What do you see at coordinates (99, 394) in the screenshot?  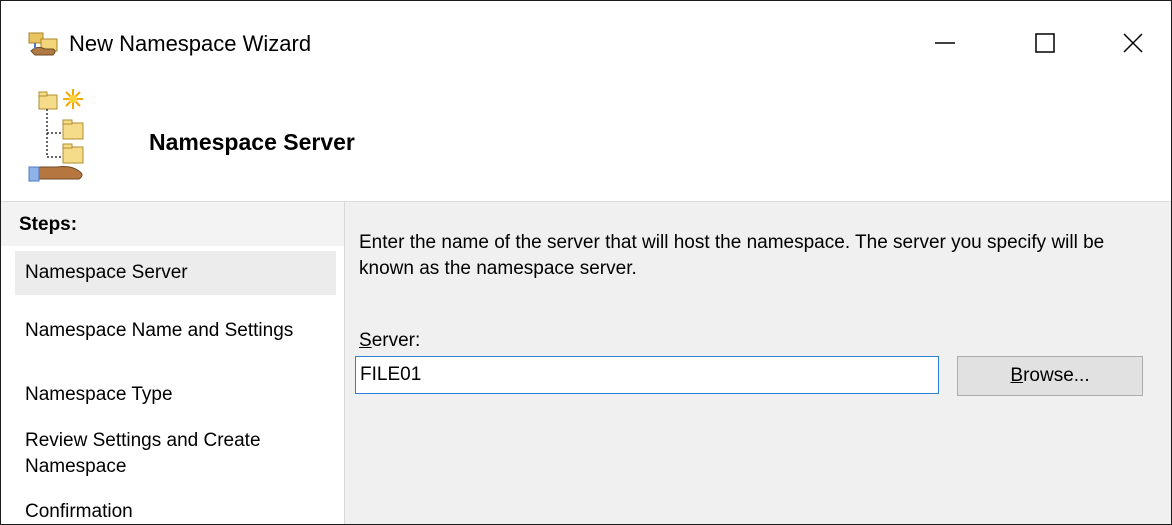 I see `step-namespace-type: Namespace Type` at bounding box center [99, 394].